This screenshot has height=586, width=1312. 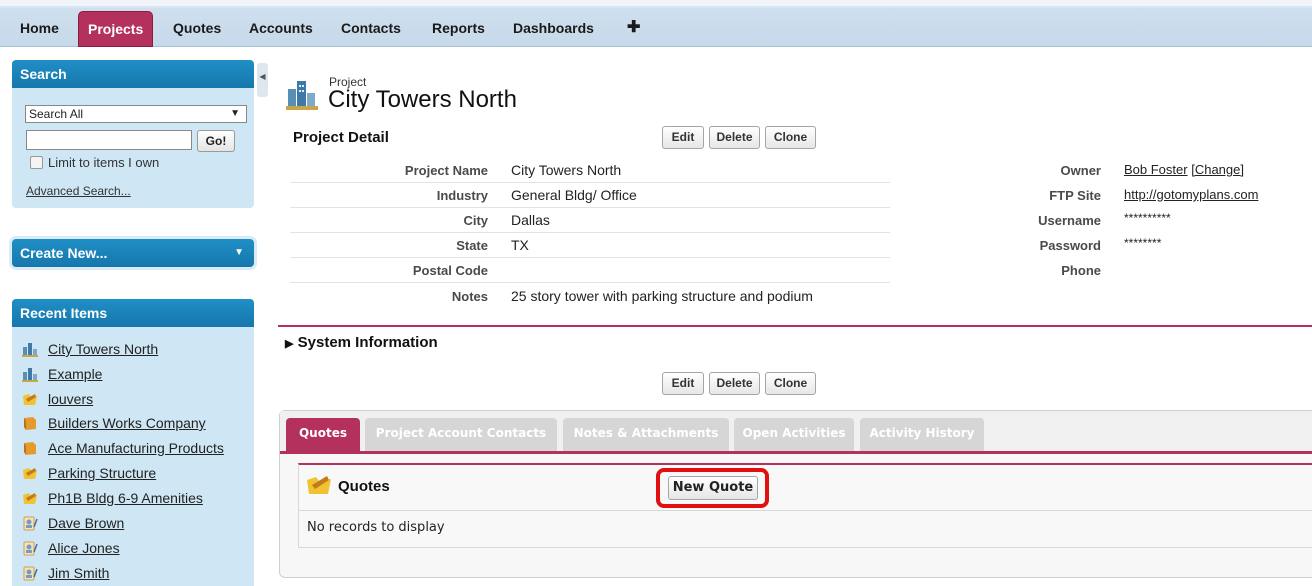 What do you see at coordinates (102, 473) in the screenshot?
I see `recent-item-label: Parking Structure` at bounding box center [102, 473].